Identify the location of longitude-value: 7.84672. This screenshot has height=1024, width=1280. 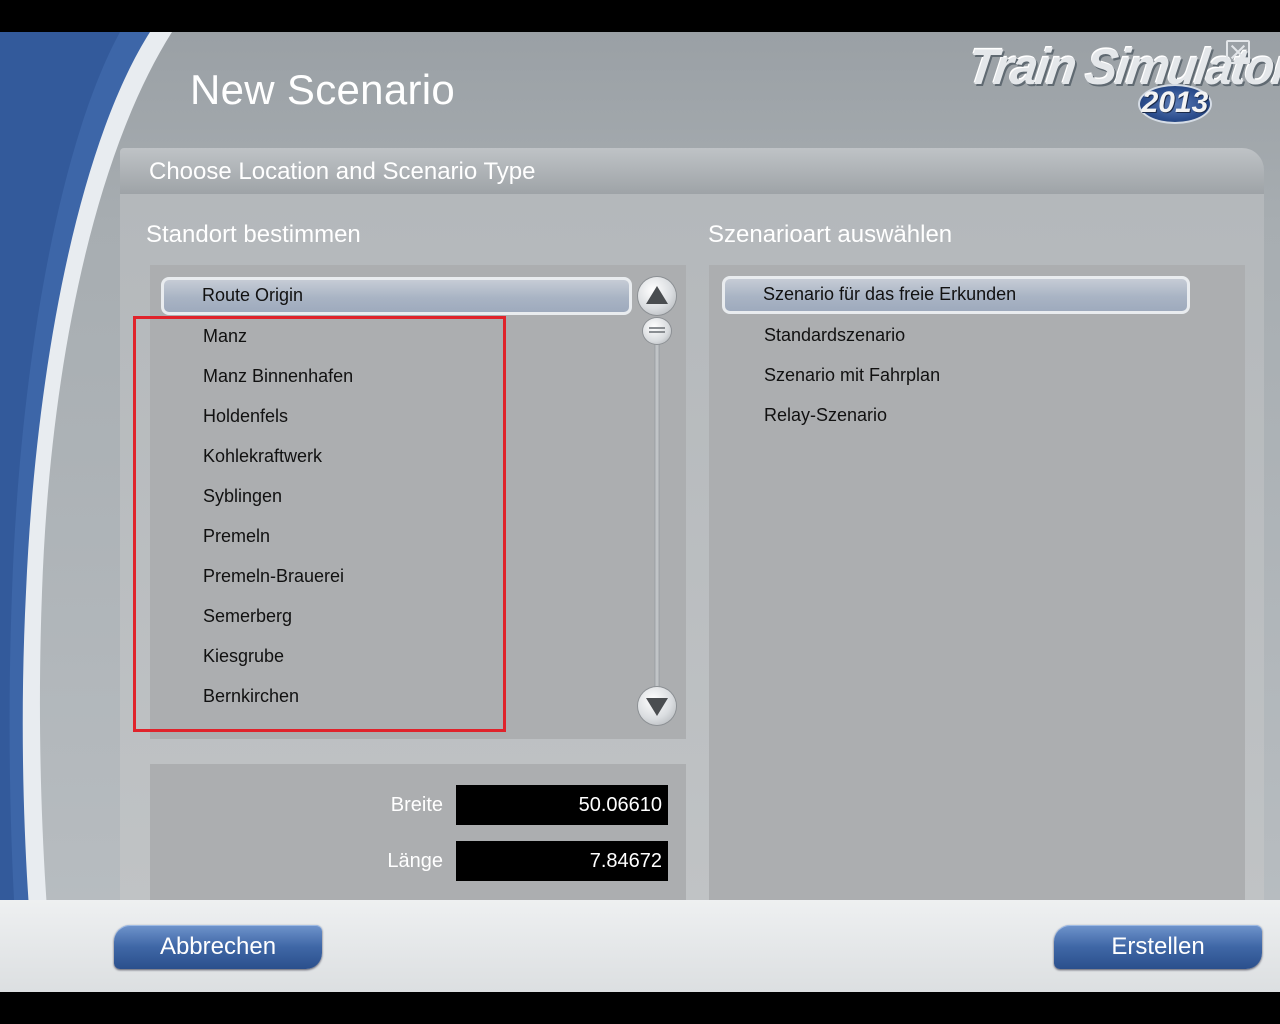
(562, 861).